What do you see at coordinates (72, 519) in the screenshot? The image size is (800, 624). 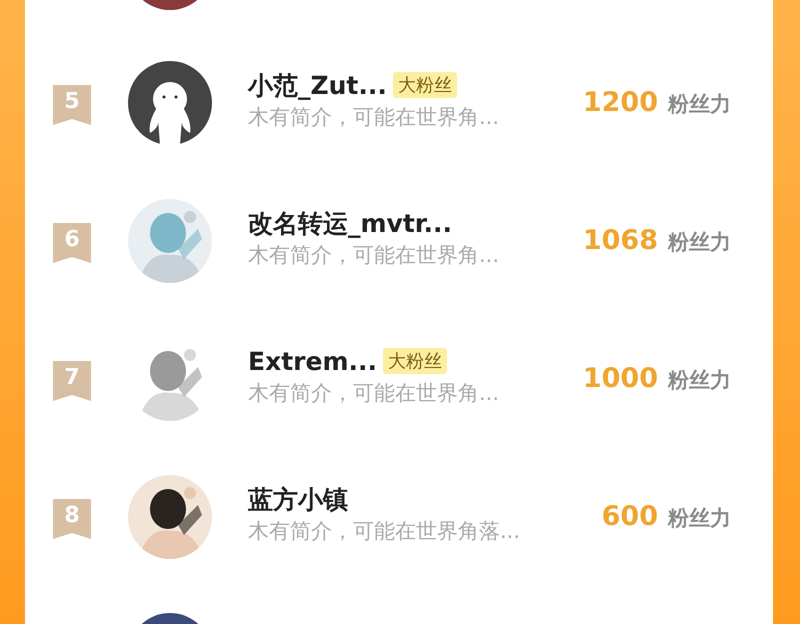 I see `rank-badge: 8` at bounding box center [72, 519].